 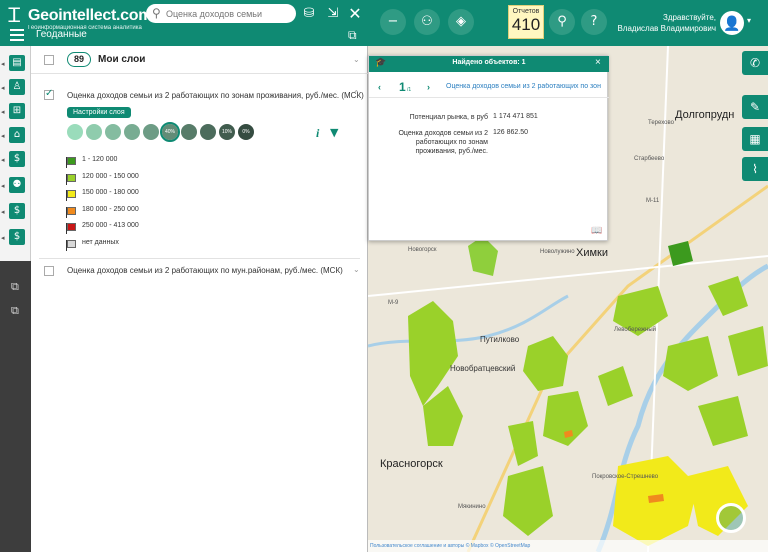 What do you see at coordinates (110, 209) in the screenshot?
I see `legend-label: 180 000 - 250 000` at bounding box center [110, 209].